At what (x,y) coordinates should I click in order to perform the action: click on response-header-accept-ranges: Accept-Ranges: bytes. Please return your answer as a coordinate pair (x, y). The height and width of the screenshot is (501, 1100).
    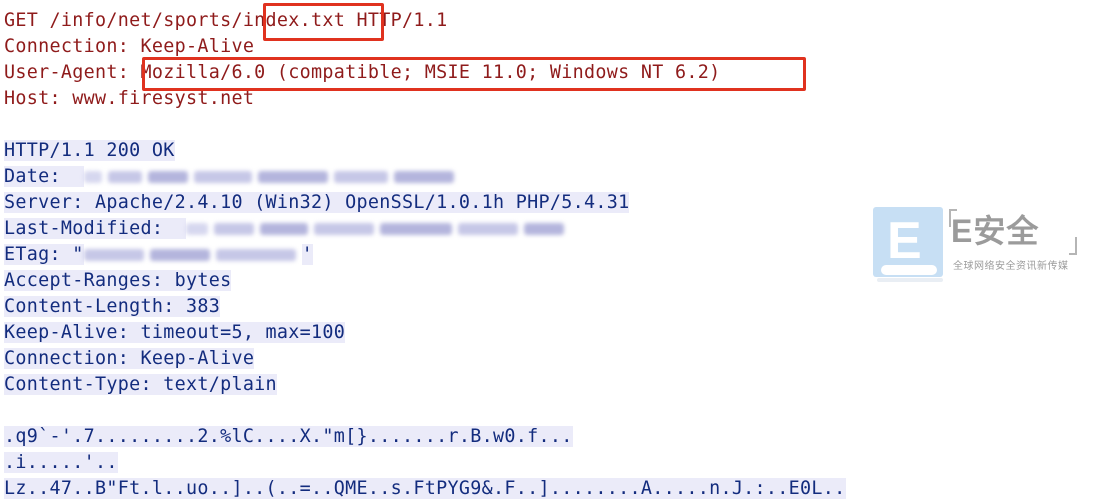
    Looking at the image, I should click on (118, 280).